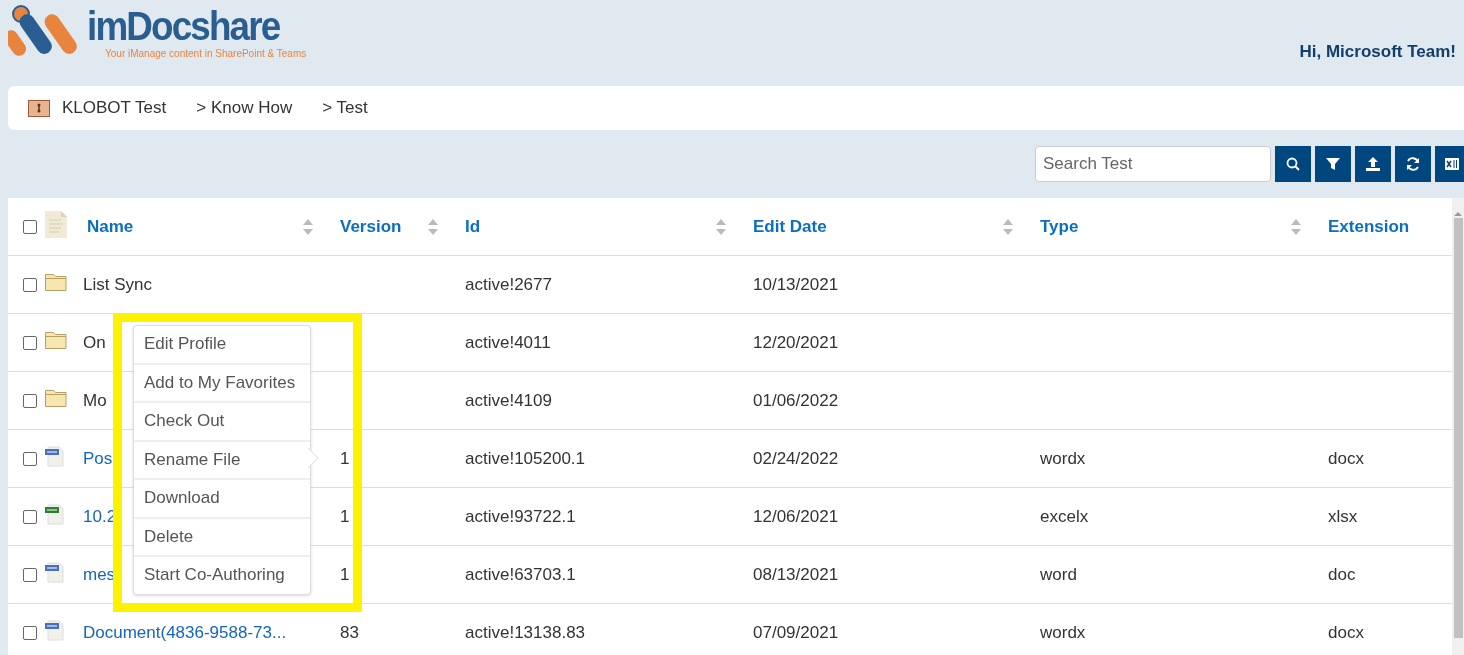 This screenshot has width=1464, height=655. What do you see at coordinates (796, 458) in the screenshot?
I see `table-cell: 02/24/2022` at bounding box center [796, 458].